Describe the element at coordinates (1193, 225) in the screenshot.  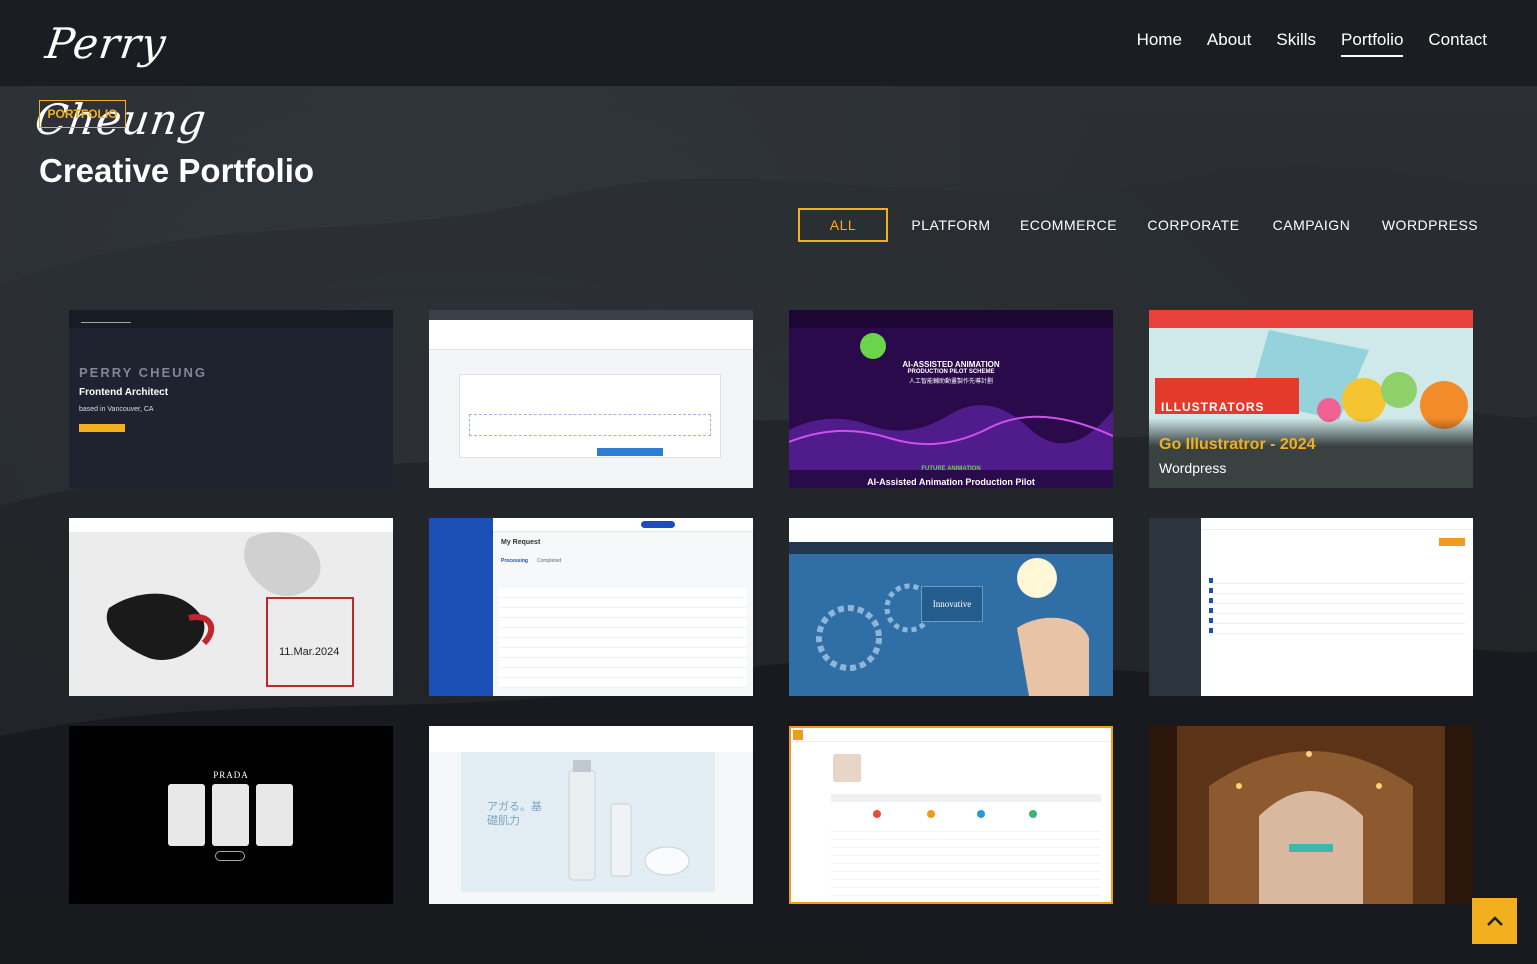
I see `filter-corporate: CORPORATE` at that location.